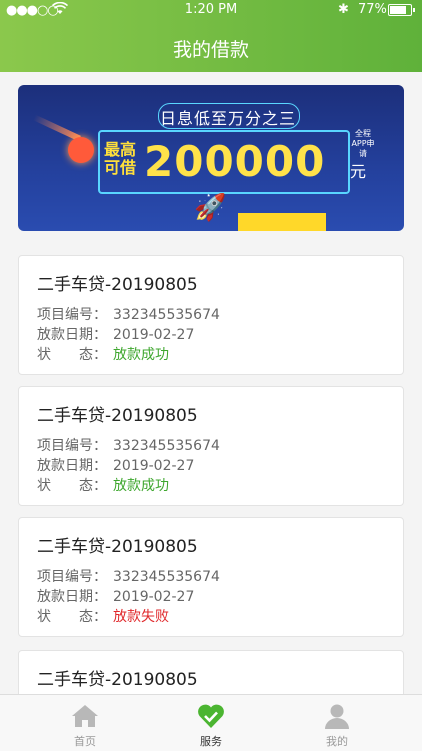  I want to click on banner-headline: 日息低至万分之三, so click(227, 118).